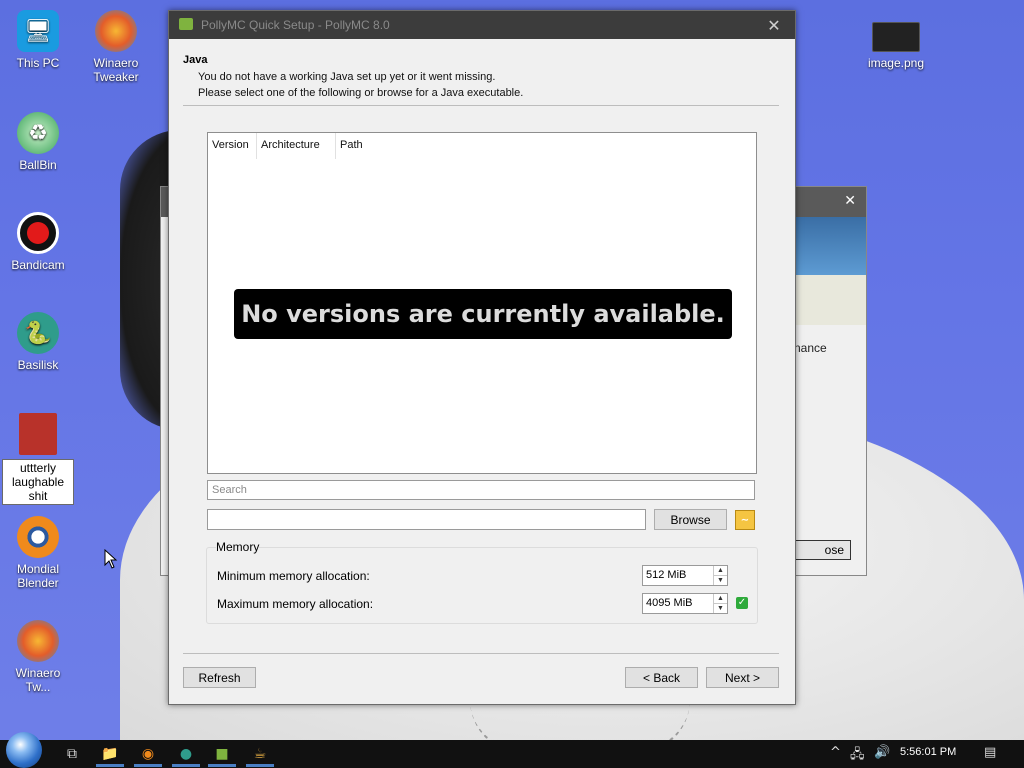 Image resolution: width=1024 pixels, height=768 pixels. What do you see at coordinates (669, 603) in the screenshot?
I see `max-memory-value: 4095 MiB` at bounding box center [669, 603].